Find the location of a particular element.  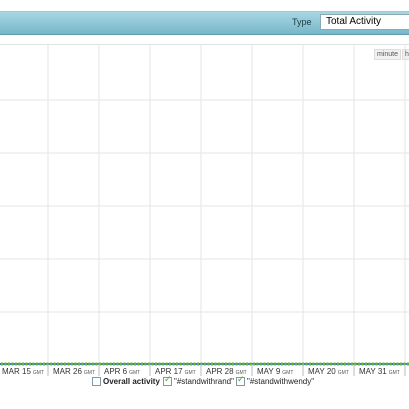

legend-item-standwithwendy: "#standwithwendy" is located at coordinates (275, 380).